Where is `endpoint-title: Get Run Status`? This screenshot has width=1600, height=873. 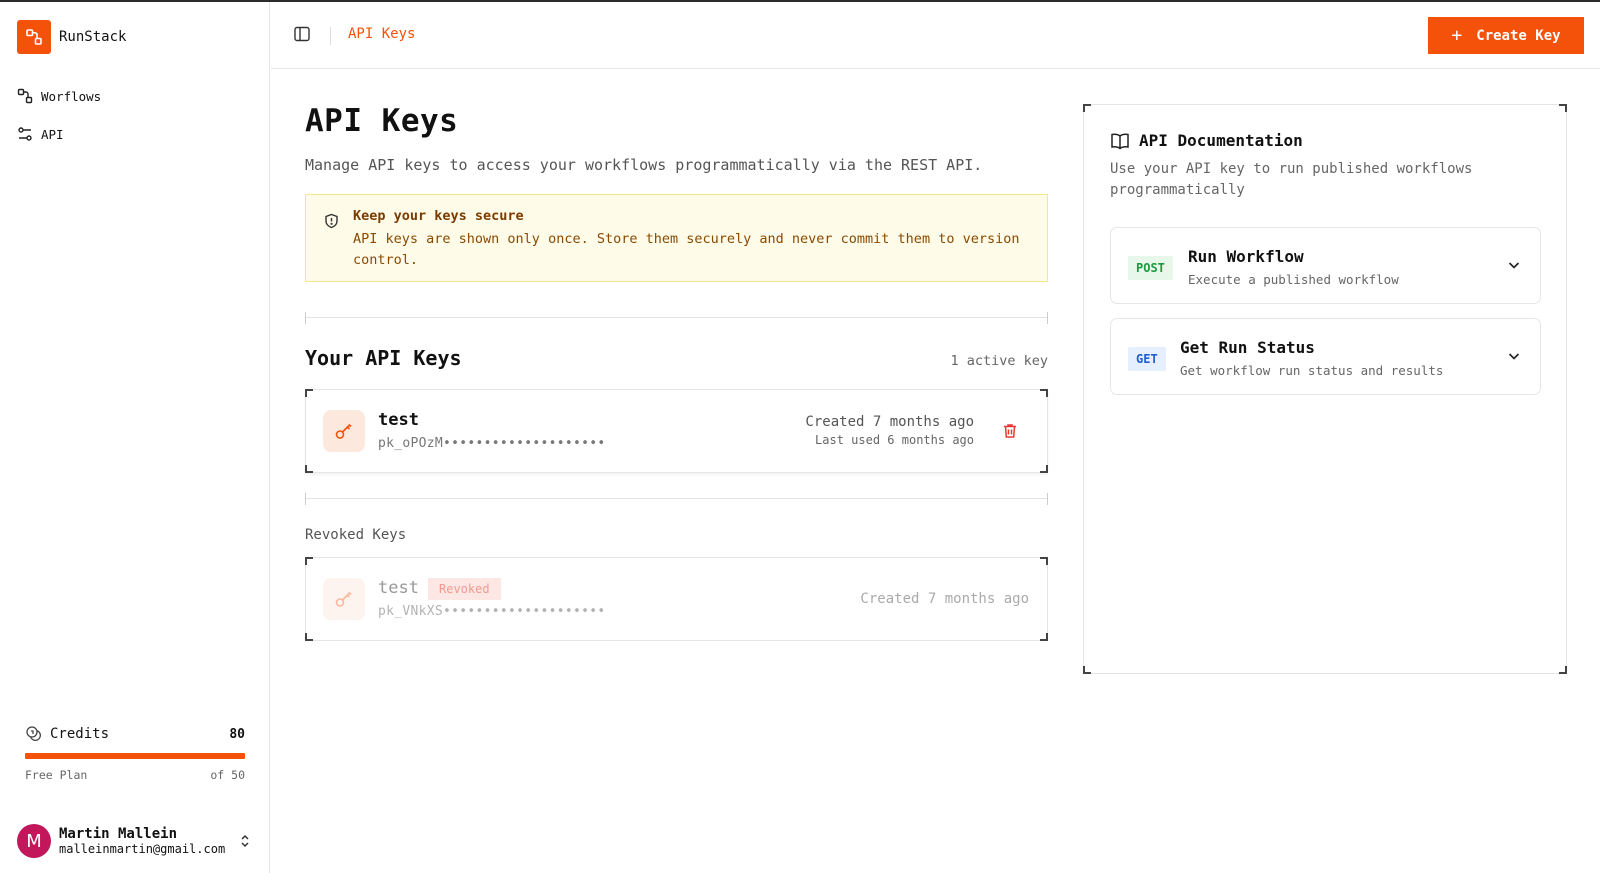
endpoint-title: Get Run Status is located at coordinates (1247, 347).